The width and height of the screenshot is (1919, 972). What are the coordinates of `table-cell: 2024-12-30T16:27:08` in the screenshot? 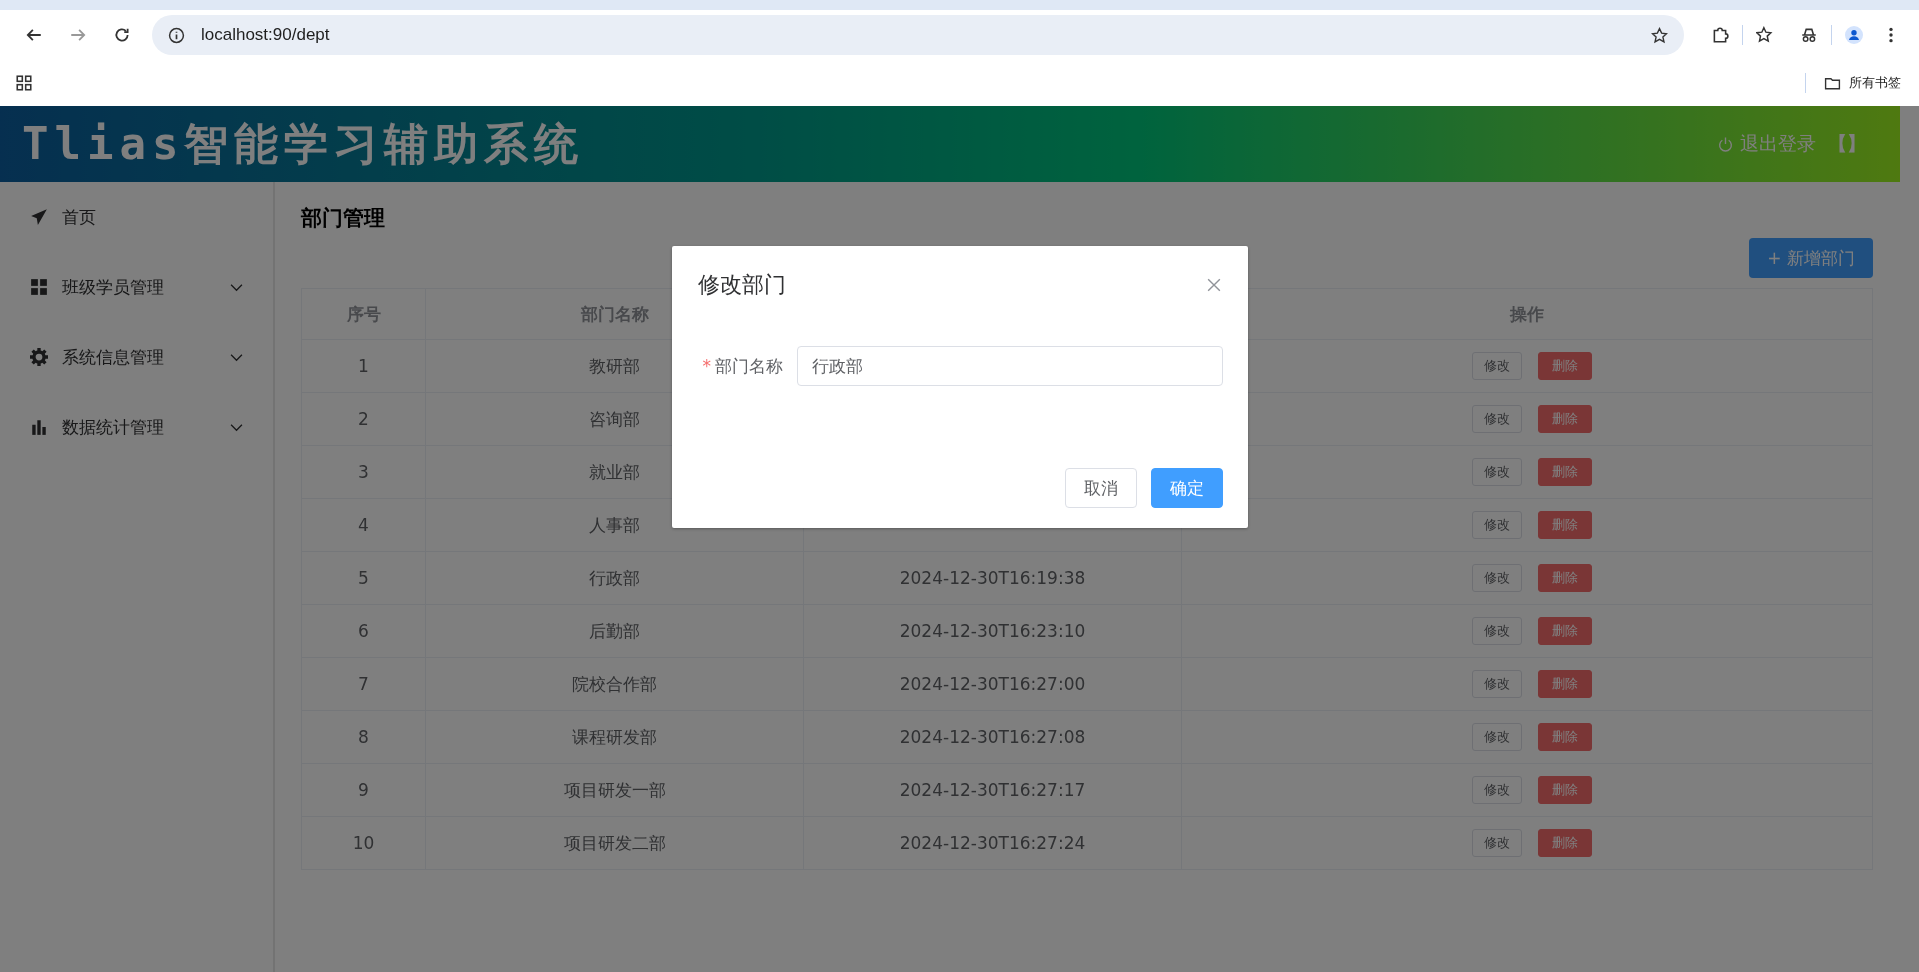 It's located at (992, 737).